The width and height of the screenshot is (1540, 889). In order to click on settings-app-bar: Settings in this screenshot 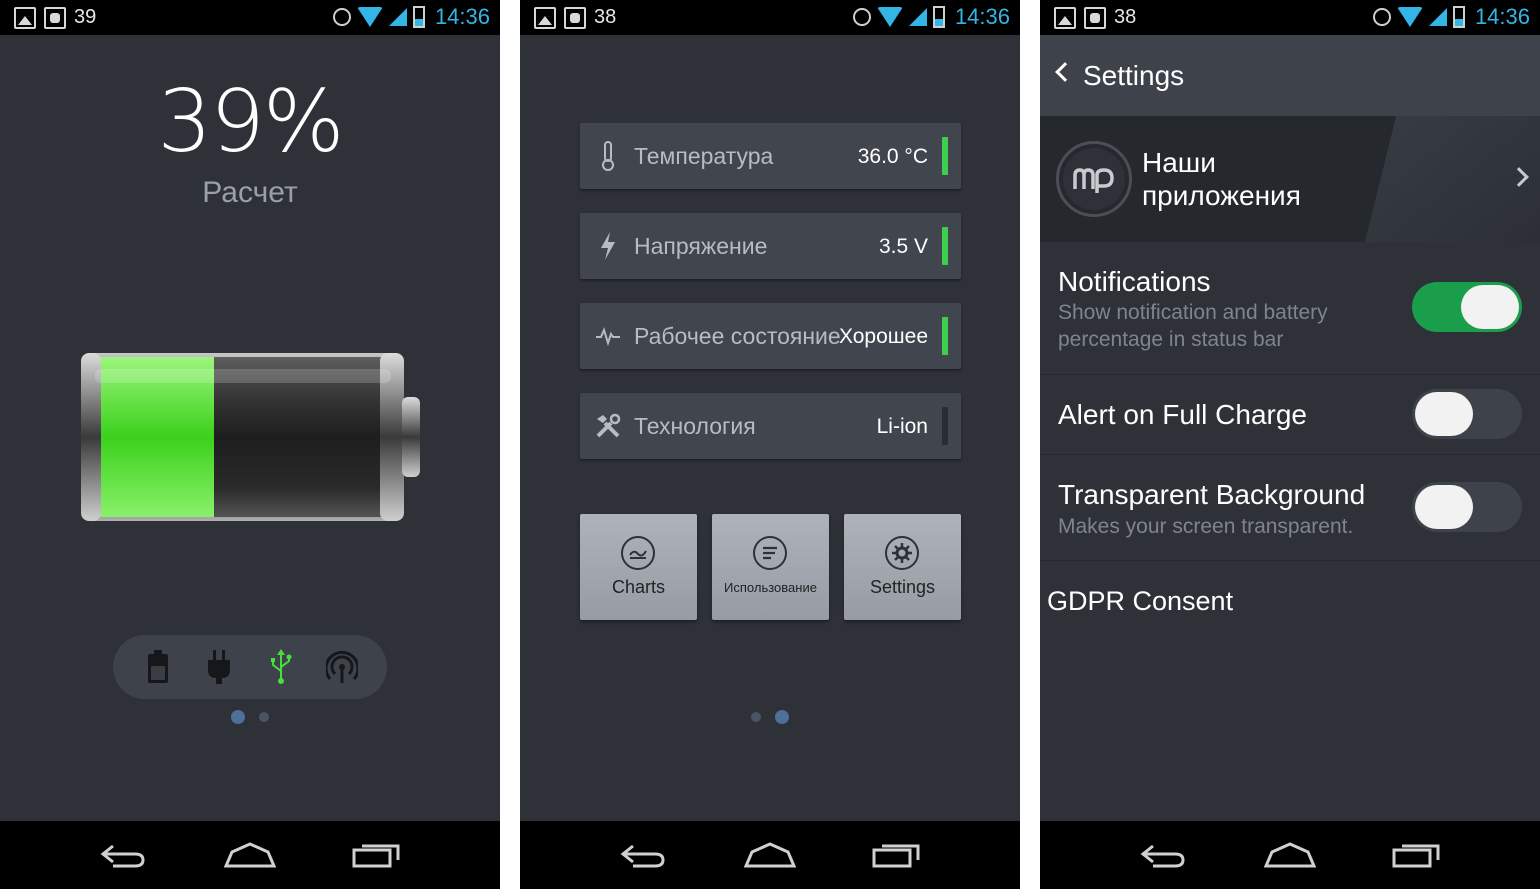, I will do `click(1290, 75)`.